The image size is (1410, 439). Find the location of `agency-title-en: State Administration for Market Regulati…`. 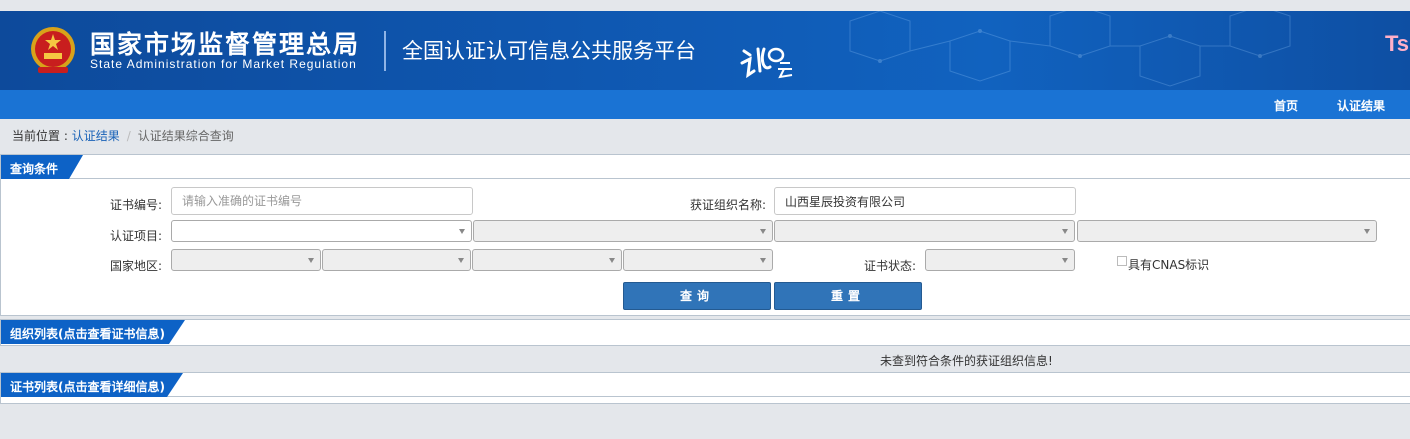

agency-title-en: State Administration for Market Regulati… is located at coordinates (223, 64).